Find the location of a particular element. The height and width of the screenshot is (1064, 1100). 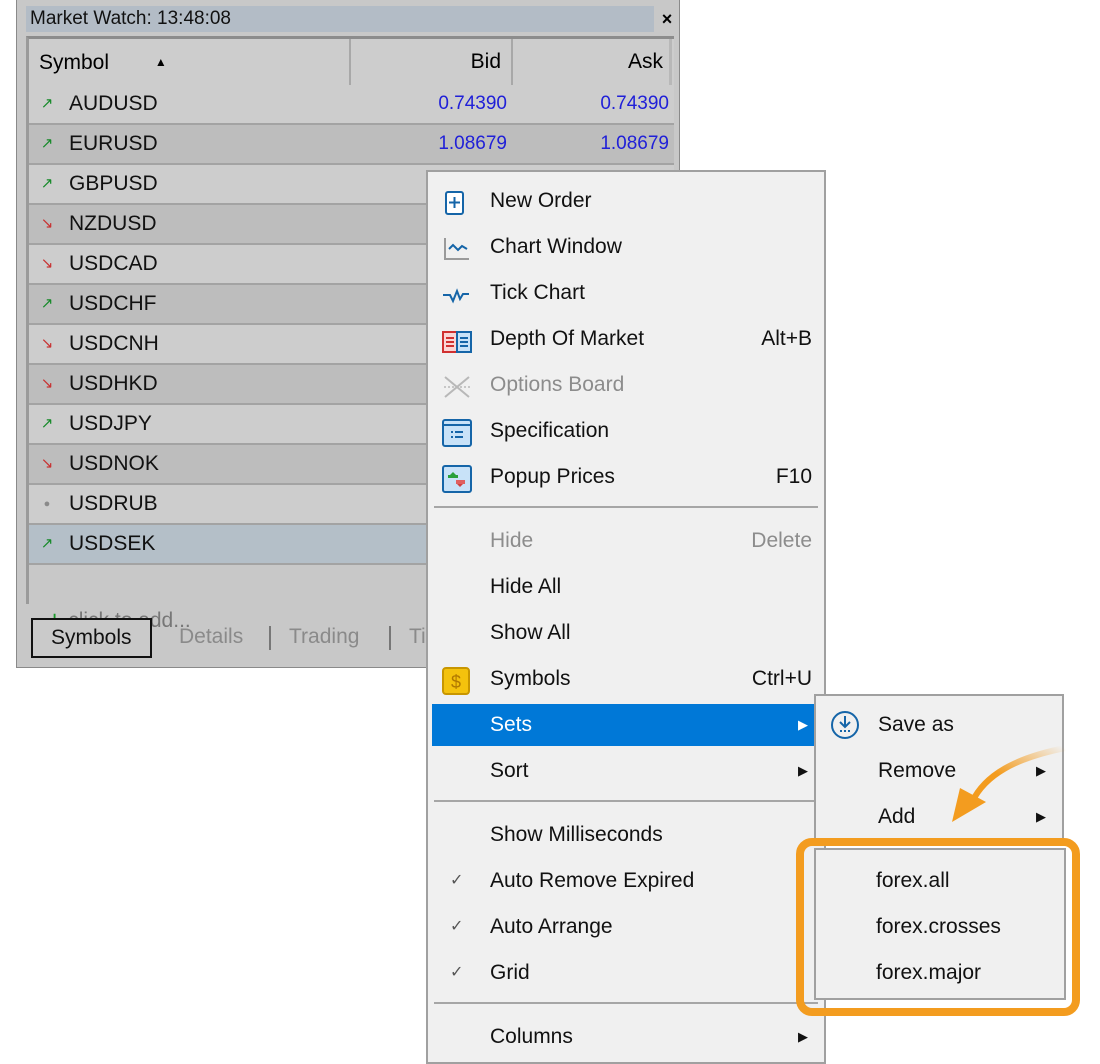

menu-item-hide: Hide Delete is located at coordinates (626, 541).